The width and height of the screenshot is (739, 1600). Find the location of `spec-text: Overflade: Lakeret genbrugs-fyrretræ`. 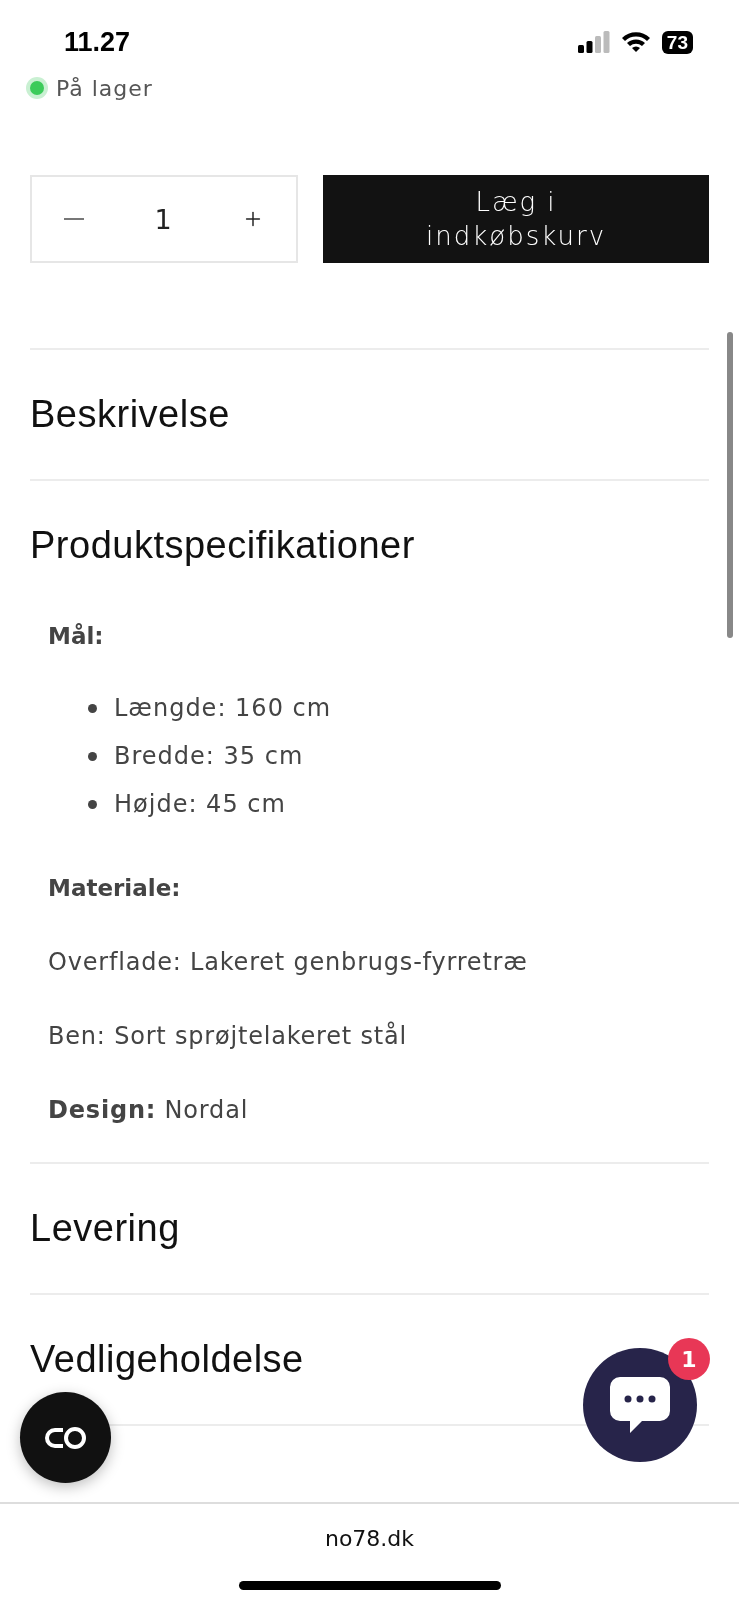

spec-text: Overflade: Lakeret genbrugs-fyrretræ is located at coordinates (288, 962).